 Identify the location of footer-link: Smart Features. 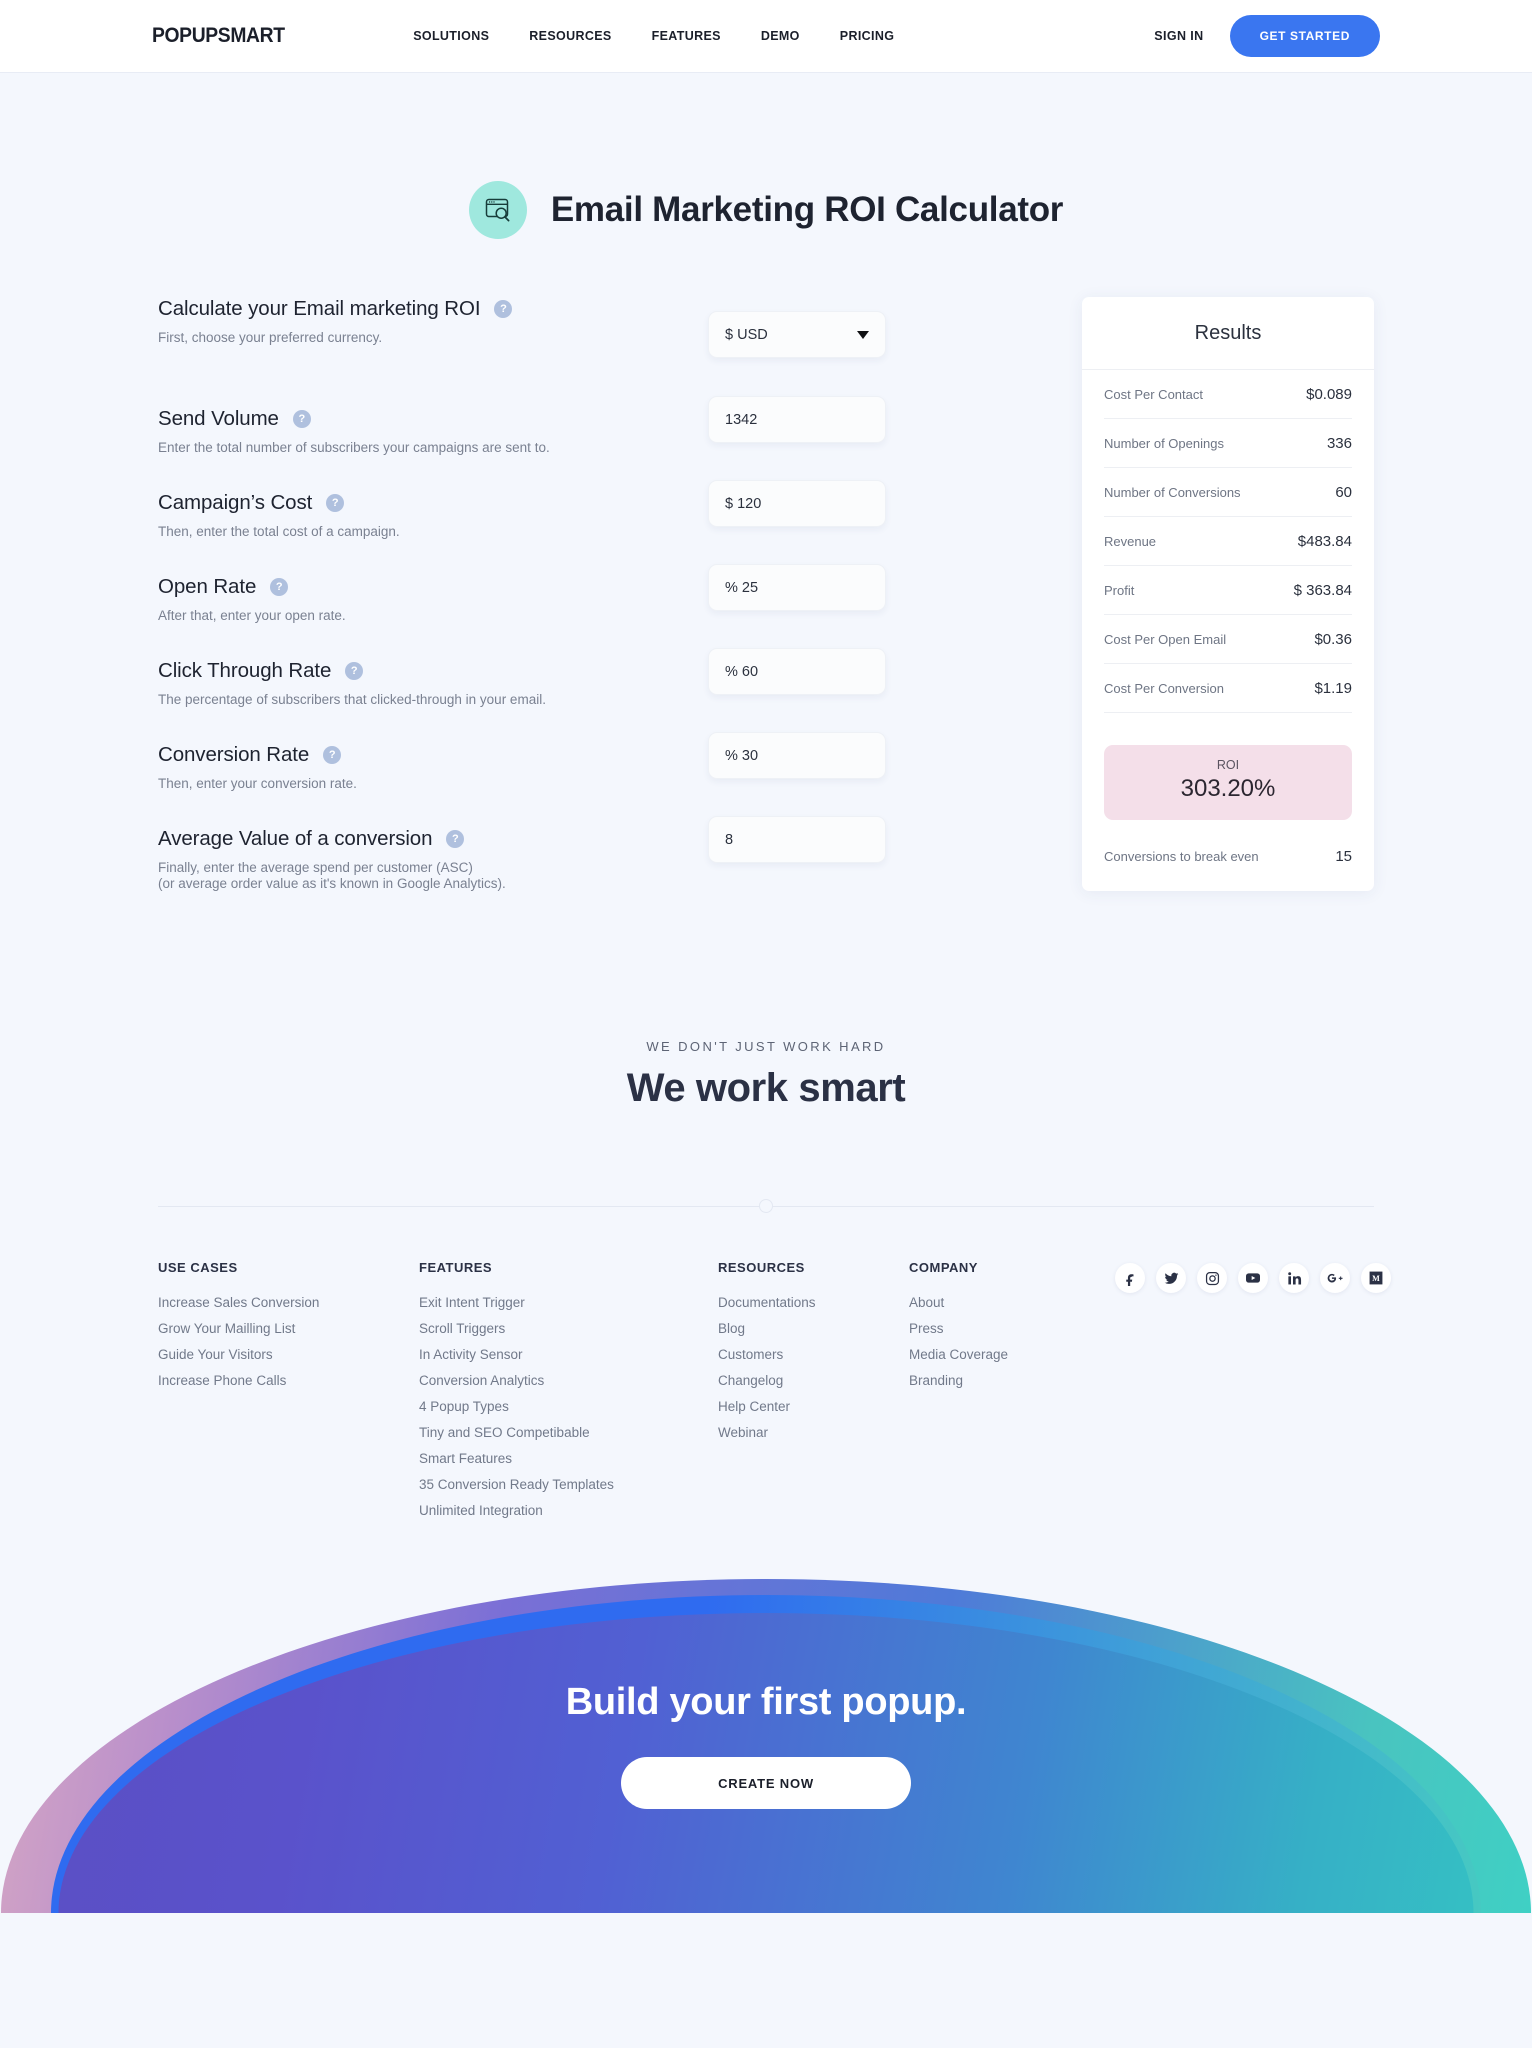
(568, 1458).